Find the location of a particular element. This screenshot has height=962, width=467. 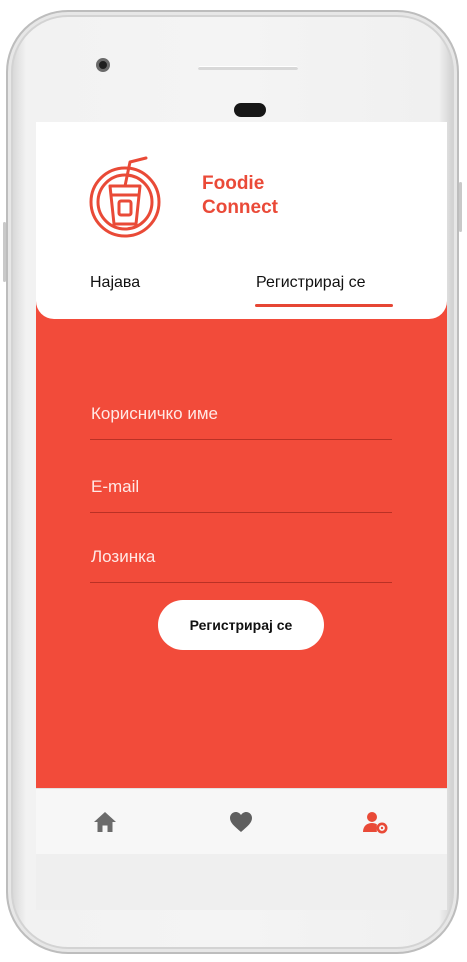

power-button is located at coordinates (460, 207).